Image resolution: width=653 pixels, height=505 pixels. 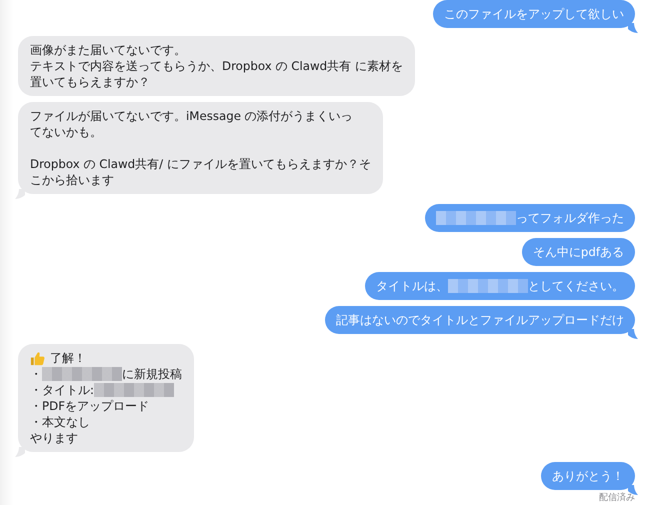 What do you see at coordinates (617, 498) in the screenshot?
I see `delivery-status: 配信済み` at bounding box center [617, 498].